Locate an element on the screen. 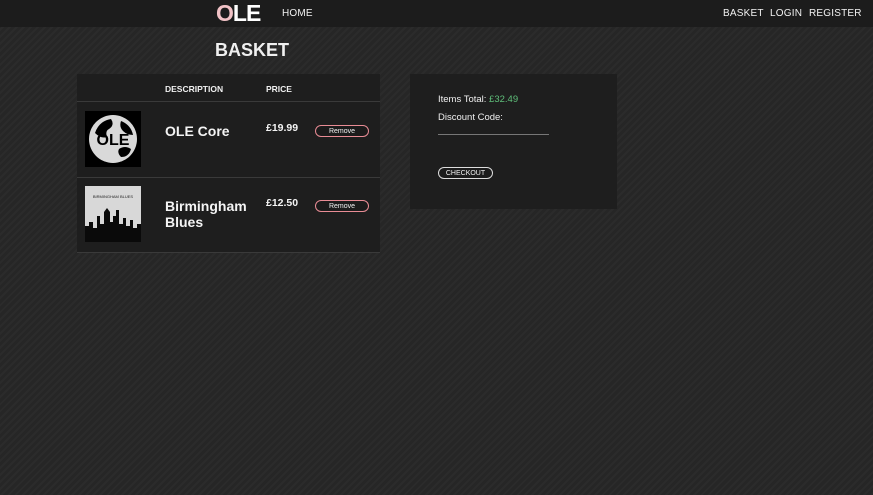 The height and width of the screenshot is (495, 873). item-price: £12.50 is located at coordinates (282, 203).